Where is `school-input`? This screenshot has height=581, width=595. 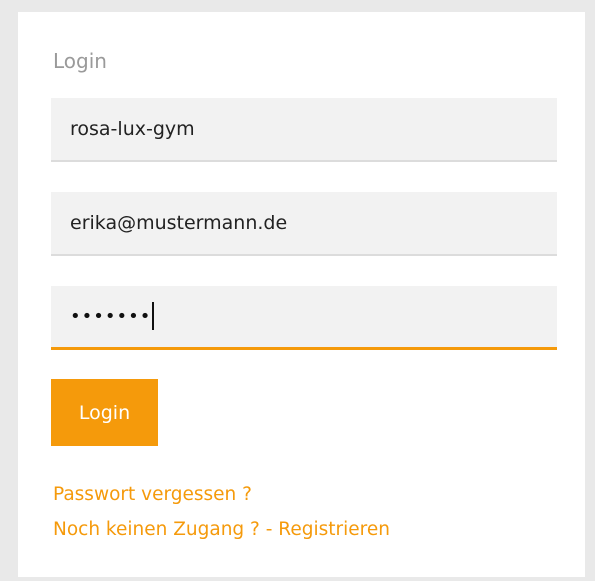 school-input is located at coordinates (304, 129).